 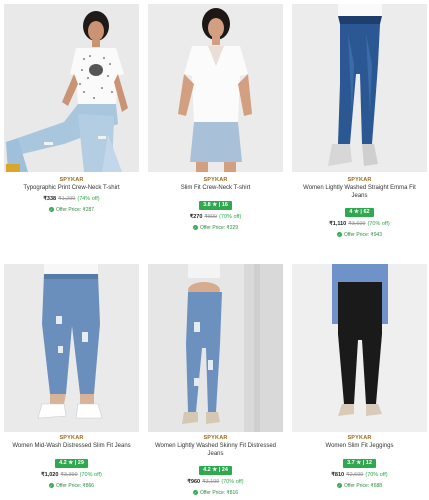 I want to click on offer-price: ✓ Offer Price: ₹229, so click(x=215, y=228).